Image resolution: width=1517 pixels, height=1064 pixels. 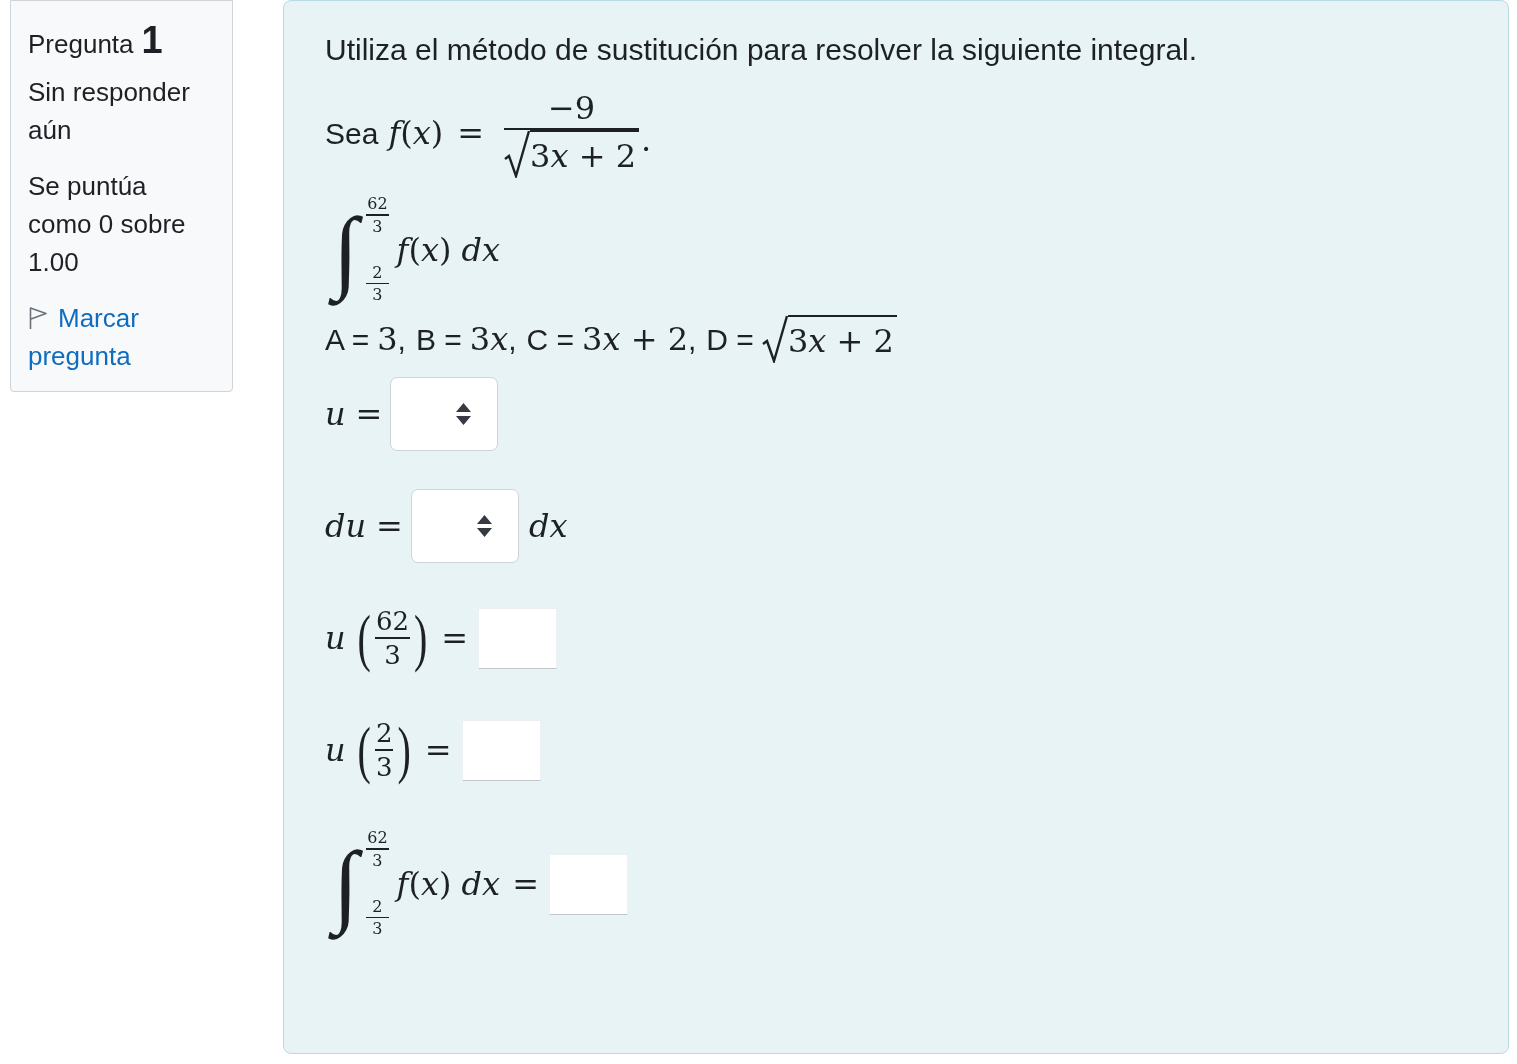 I want to click on fraction-numerator: −9, so click(x=571, y=108).